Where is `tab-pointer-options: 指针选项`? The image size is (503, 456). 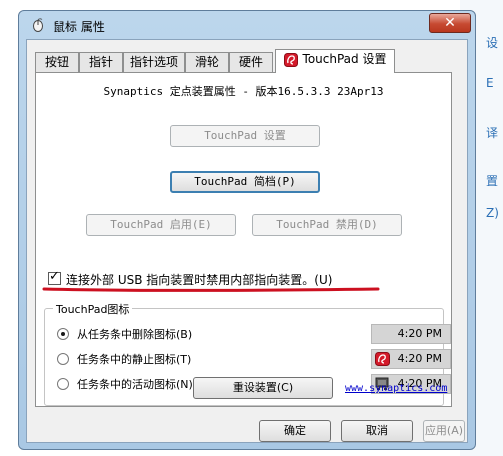 tab-pointer-options: 指针选项 is located at coordinates (154, 62).